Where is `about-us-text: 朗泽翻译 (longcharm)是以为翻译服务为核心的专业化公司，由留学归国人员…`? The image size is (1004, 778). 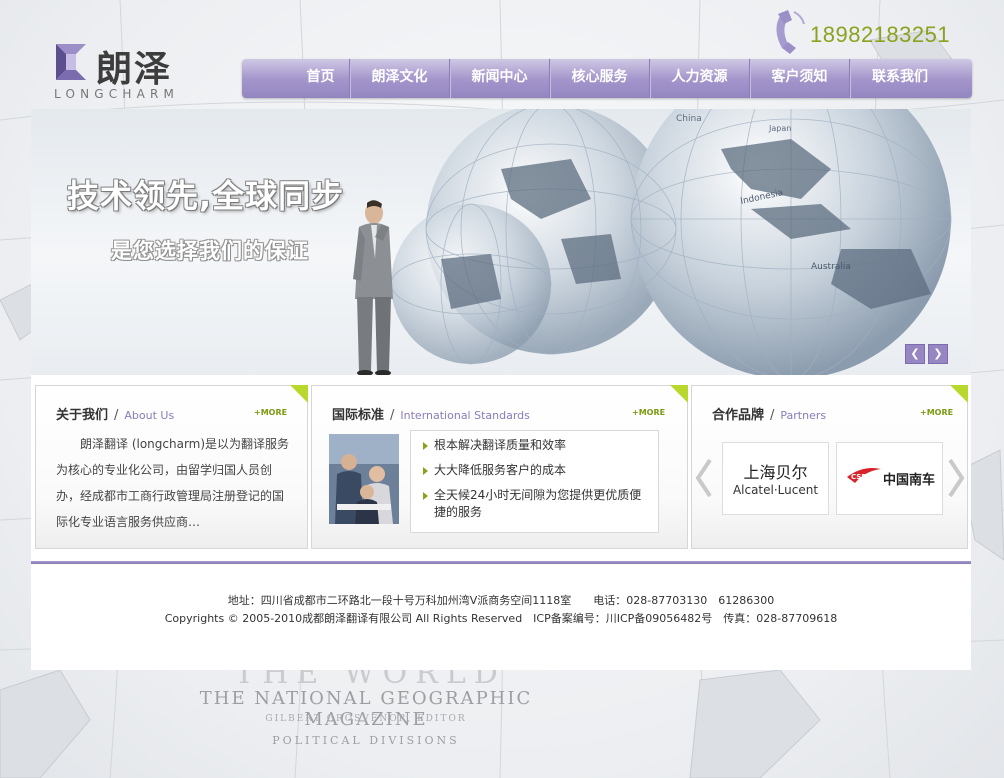 about-us-text: 朗泽翻译 (longcharm)是以为翻译服务为核心的专业化公司，由留学归国人员… is located at coordinates (173, 483).